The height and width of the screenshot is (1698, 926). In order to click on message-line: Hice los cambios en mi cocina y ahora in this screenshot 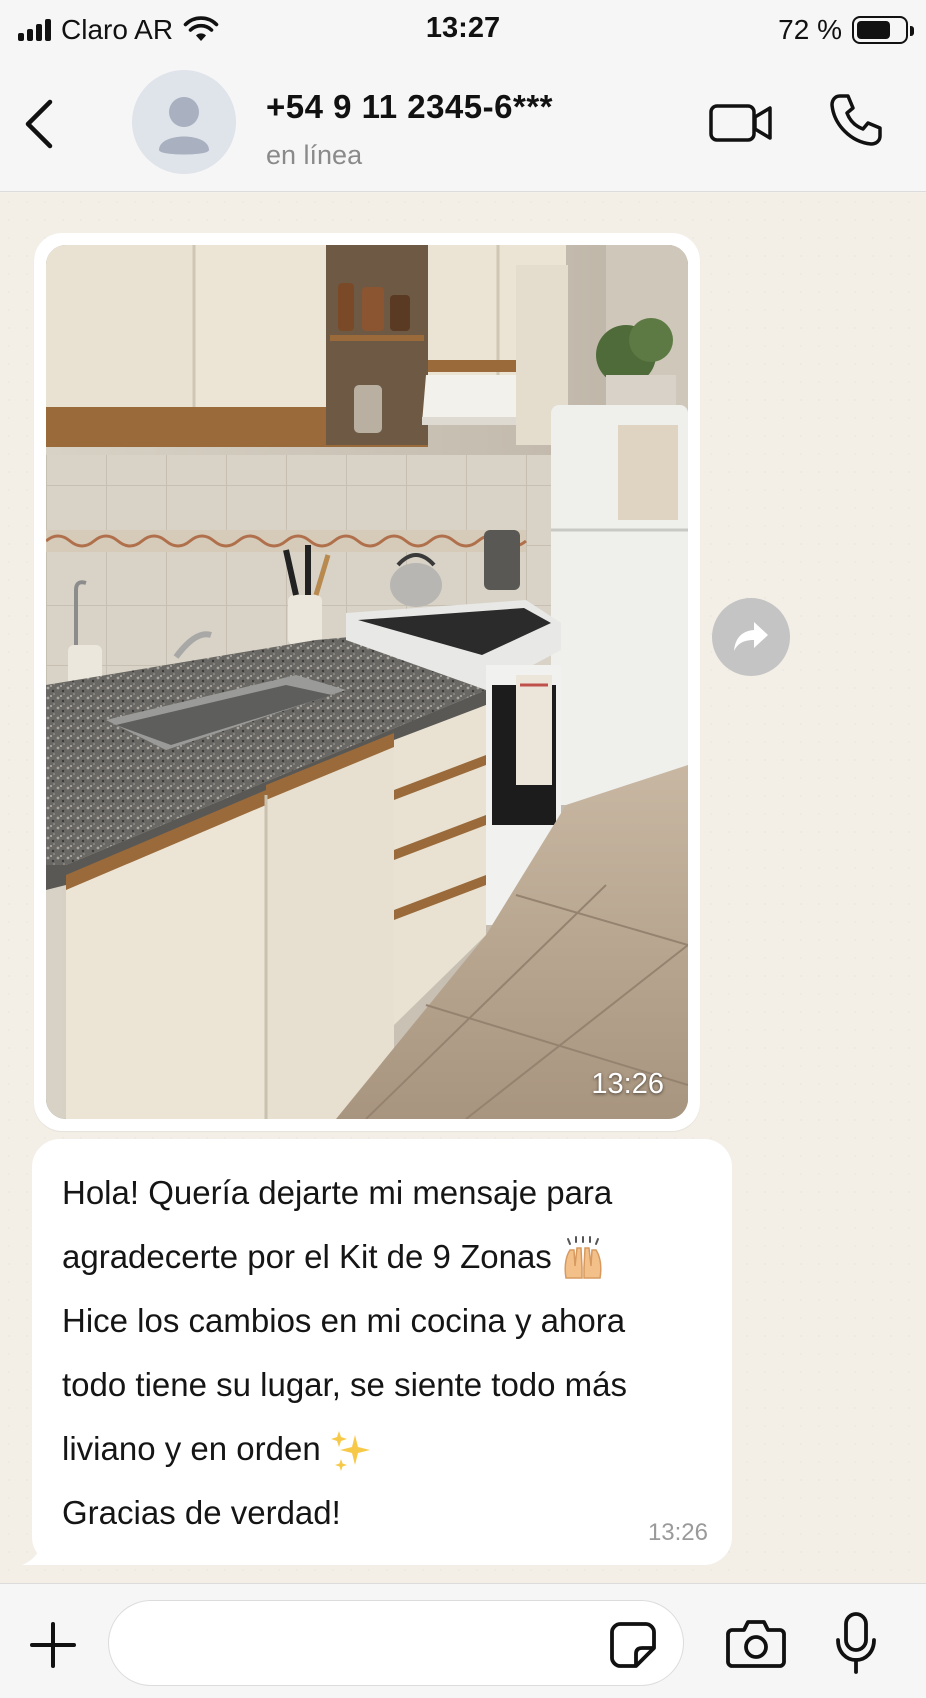, I will do `click(382, 1321)`.